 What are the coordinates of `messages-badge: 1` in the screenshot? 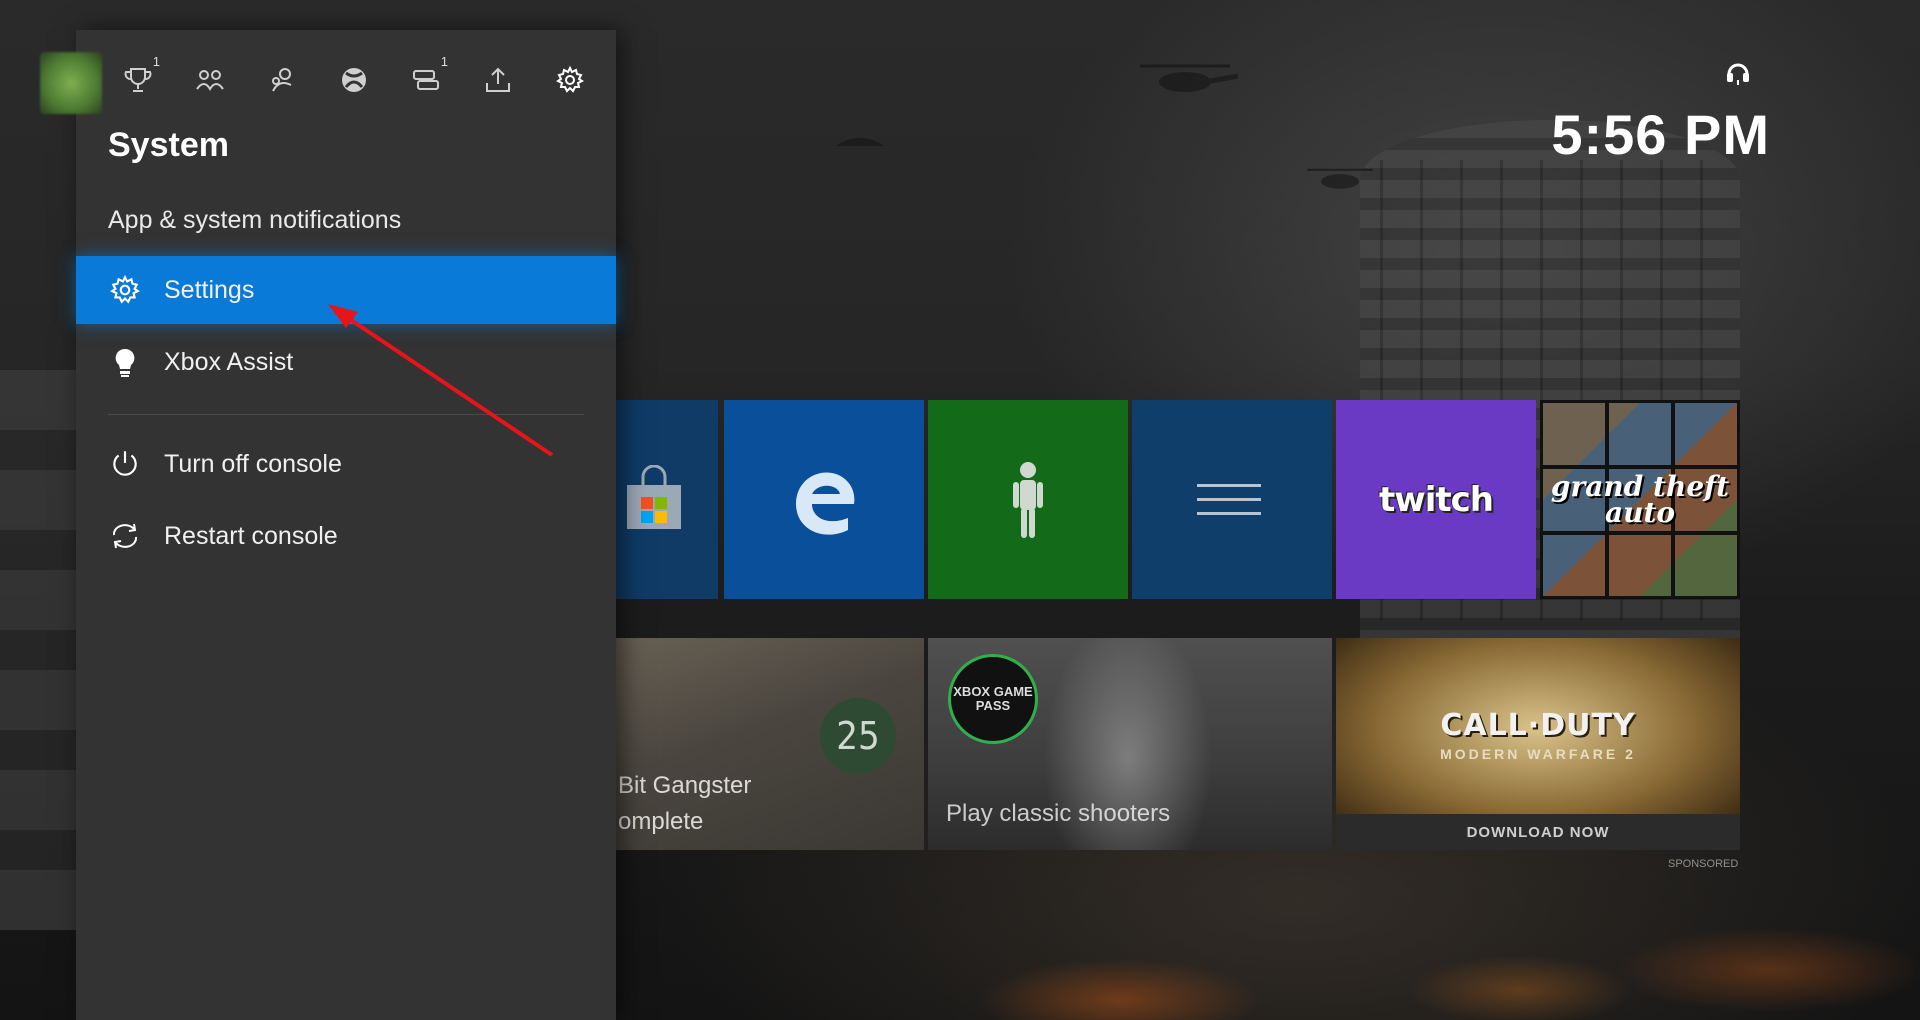 It's located at (444, 61).